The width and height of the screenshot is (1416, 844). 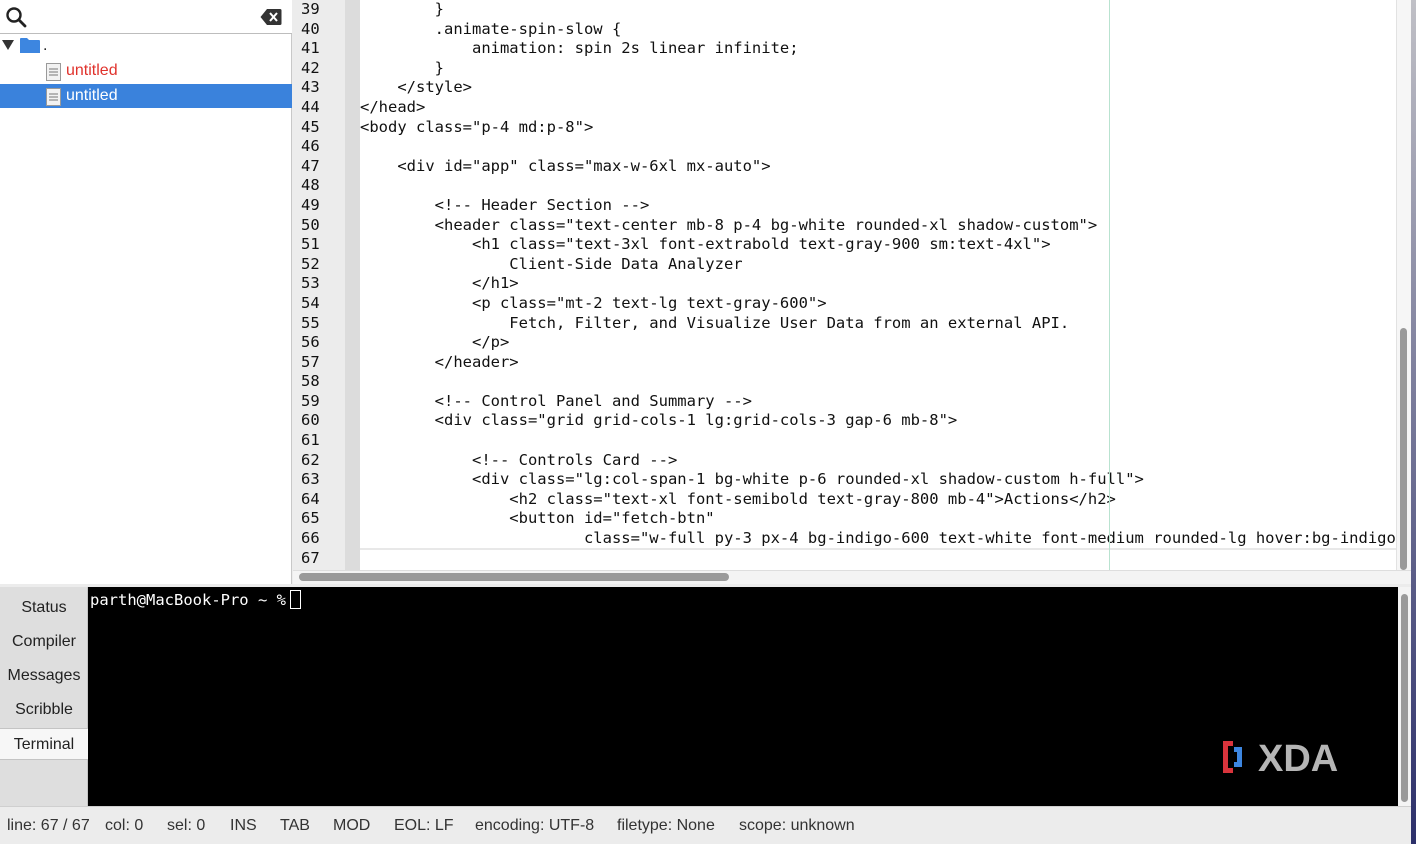 What do you see at coordinates (146, 96) in the screenshot?
I see `tree-file-untitled-2: untitled` at bounding box center [146, 96].